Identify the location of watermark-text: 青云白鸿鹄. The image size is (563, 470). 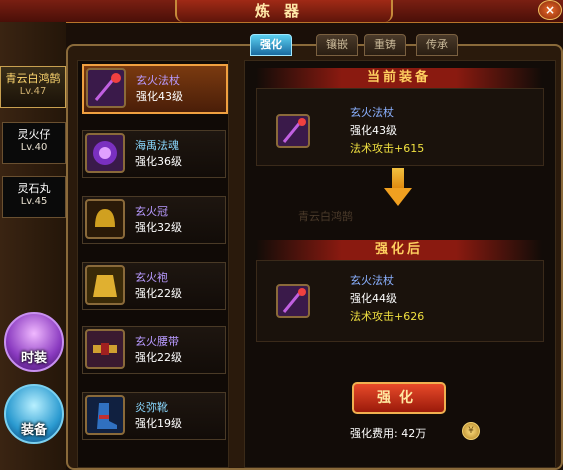
(325, 216).